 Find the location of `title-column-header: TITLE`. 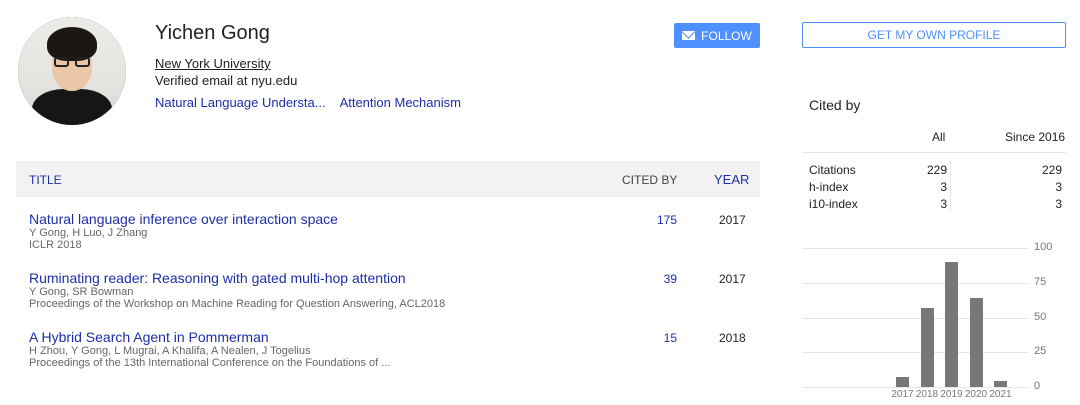

title-column-header: TITLE is located at coordinates (45, 180).